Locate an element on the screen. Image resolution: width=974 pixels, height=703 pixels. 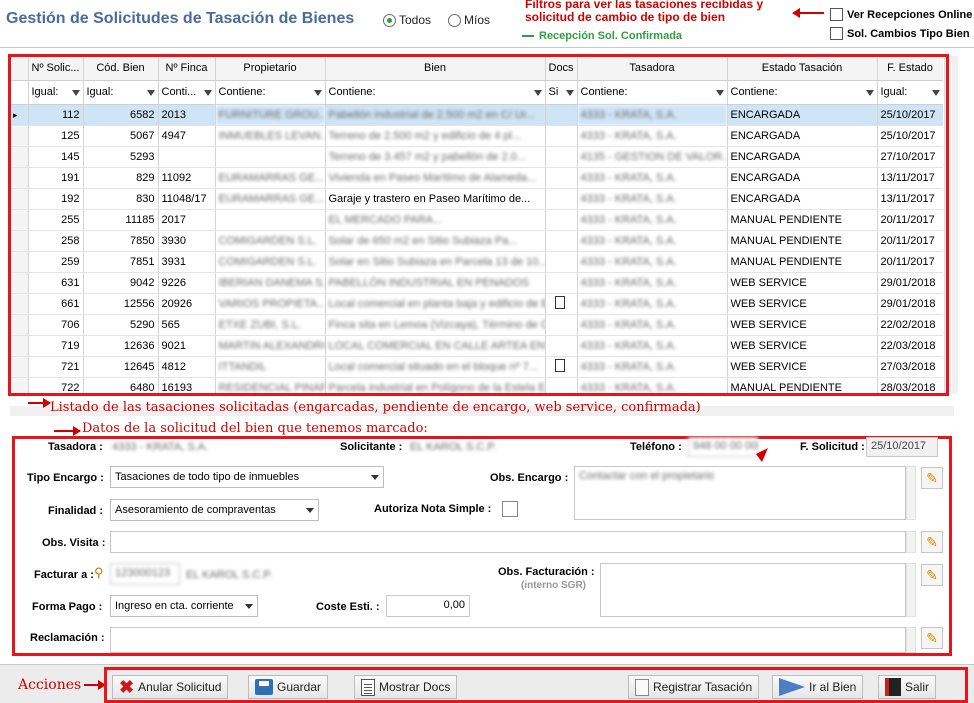
checkbox-sol-cambios: Sol. Cambios Tipo Bien is located at coordinates (900, 33).